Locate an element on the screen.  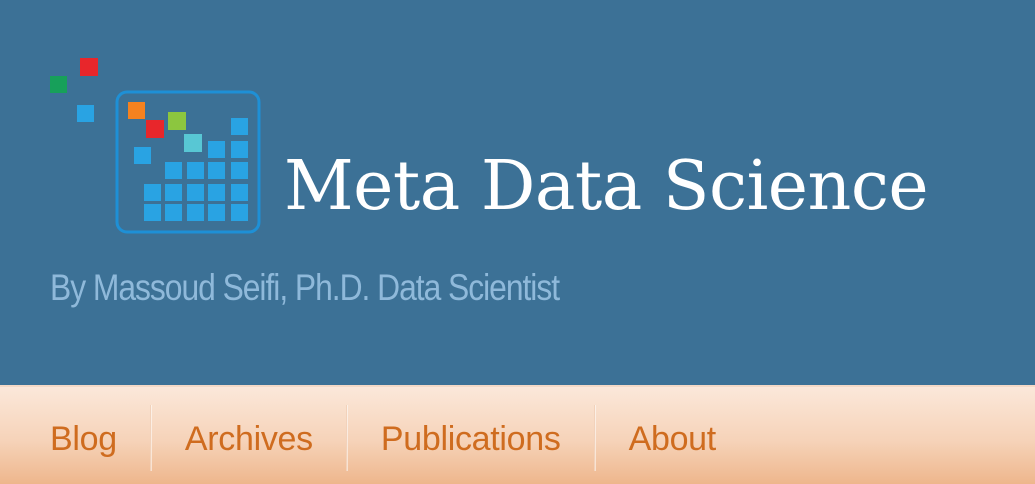
site-title: Meta Data Science is located at coordinates (606, 187).